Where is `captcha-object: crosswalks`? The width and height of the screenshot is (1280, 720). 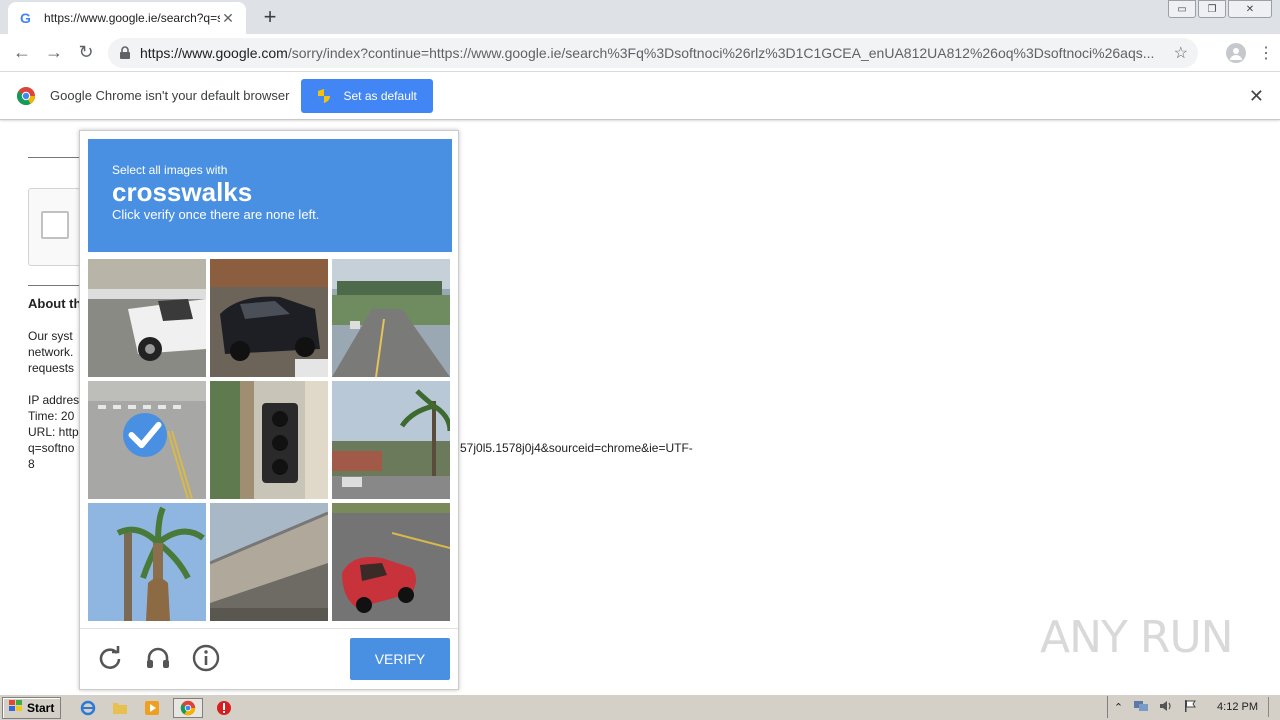 captcha-object: crosswalks is located at coordinates (182, 192).